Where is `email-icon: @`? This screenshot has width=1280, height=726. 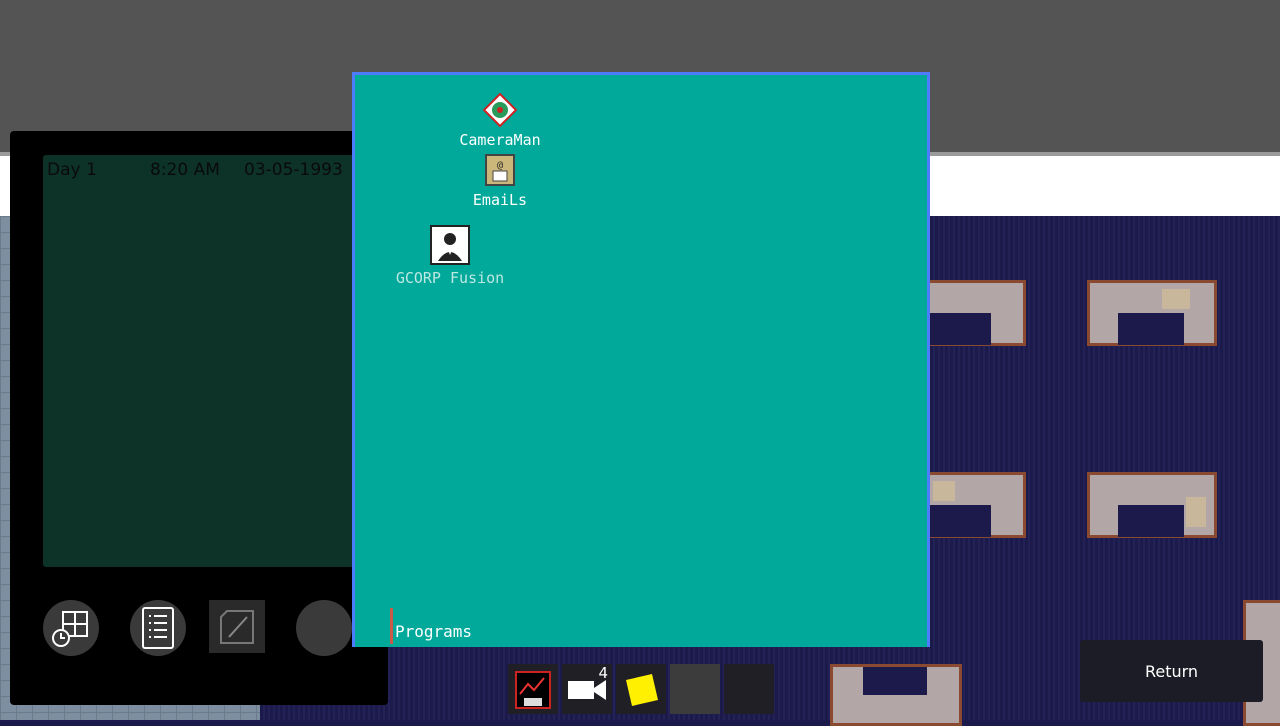
email-icon: @ is located at coordinates (500, 170).